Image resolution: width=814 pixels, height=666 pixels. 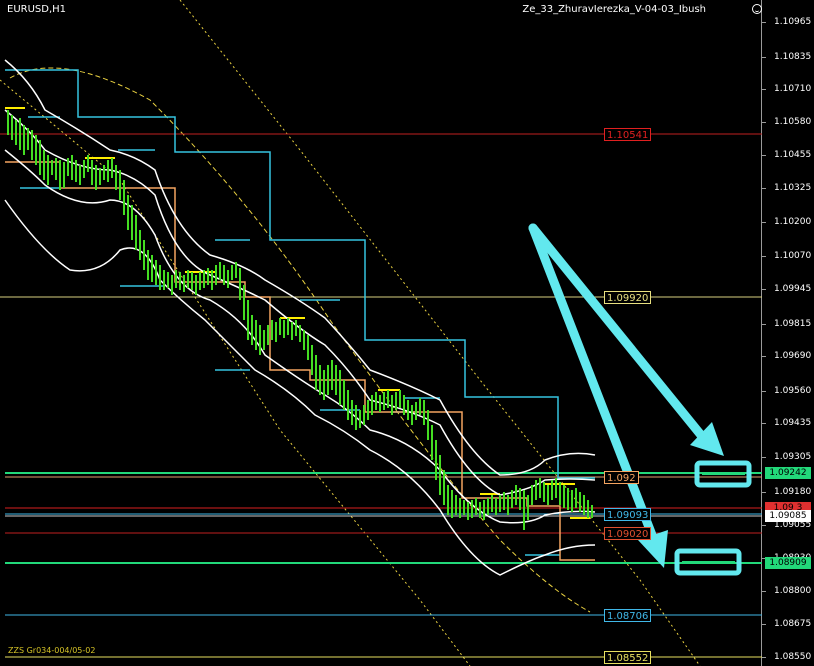 What do you see at coordinates (628, 514) in the screenshot?
I see `level-price-label: 1.09093` at bounding box center [628, 514].